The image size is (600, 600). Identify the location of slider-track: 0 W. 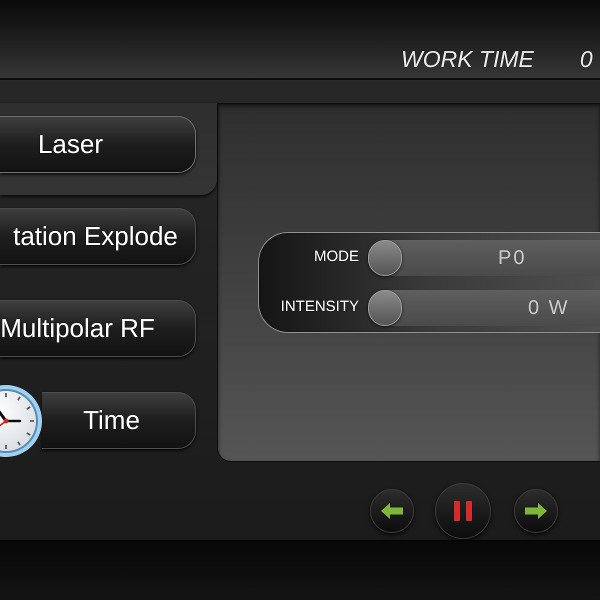
(484, 308).